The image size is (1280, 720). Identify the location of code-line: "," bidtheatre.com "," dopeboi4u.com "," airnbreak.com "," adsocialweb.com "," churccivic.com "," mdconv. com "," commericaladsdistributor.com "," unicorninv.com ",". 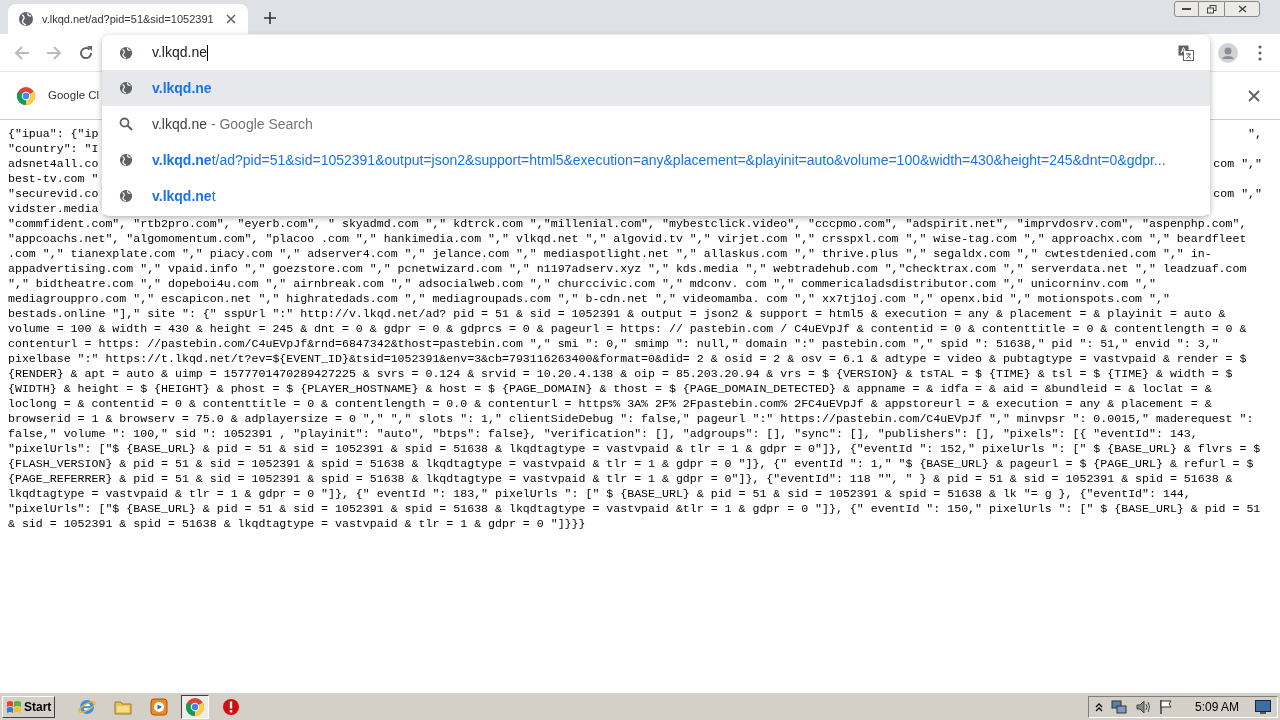
(582, 283).